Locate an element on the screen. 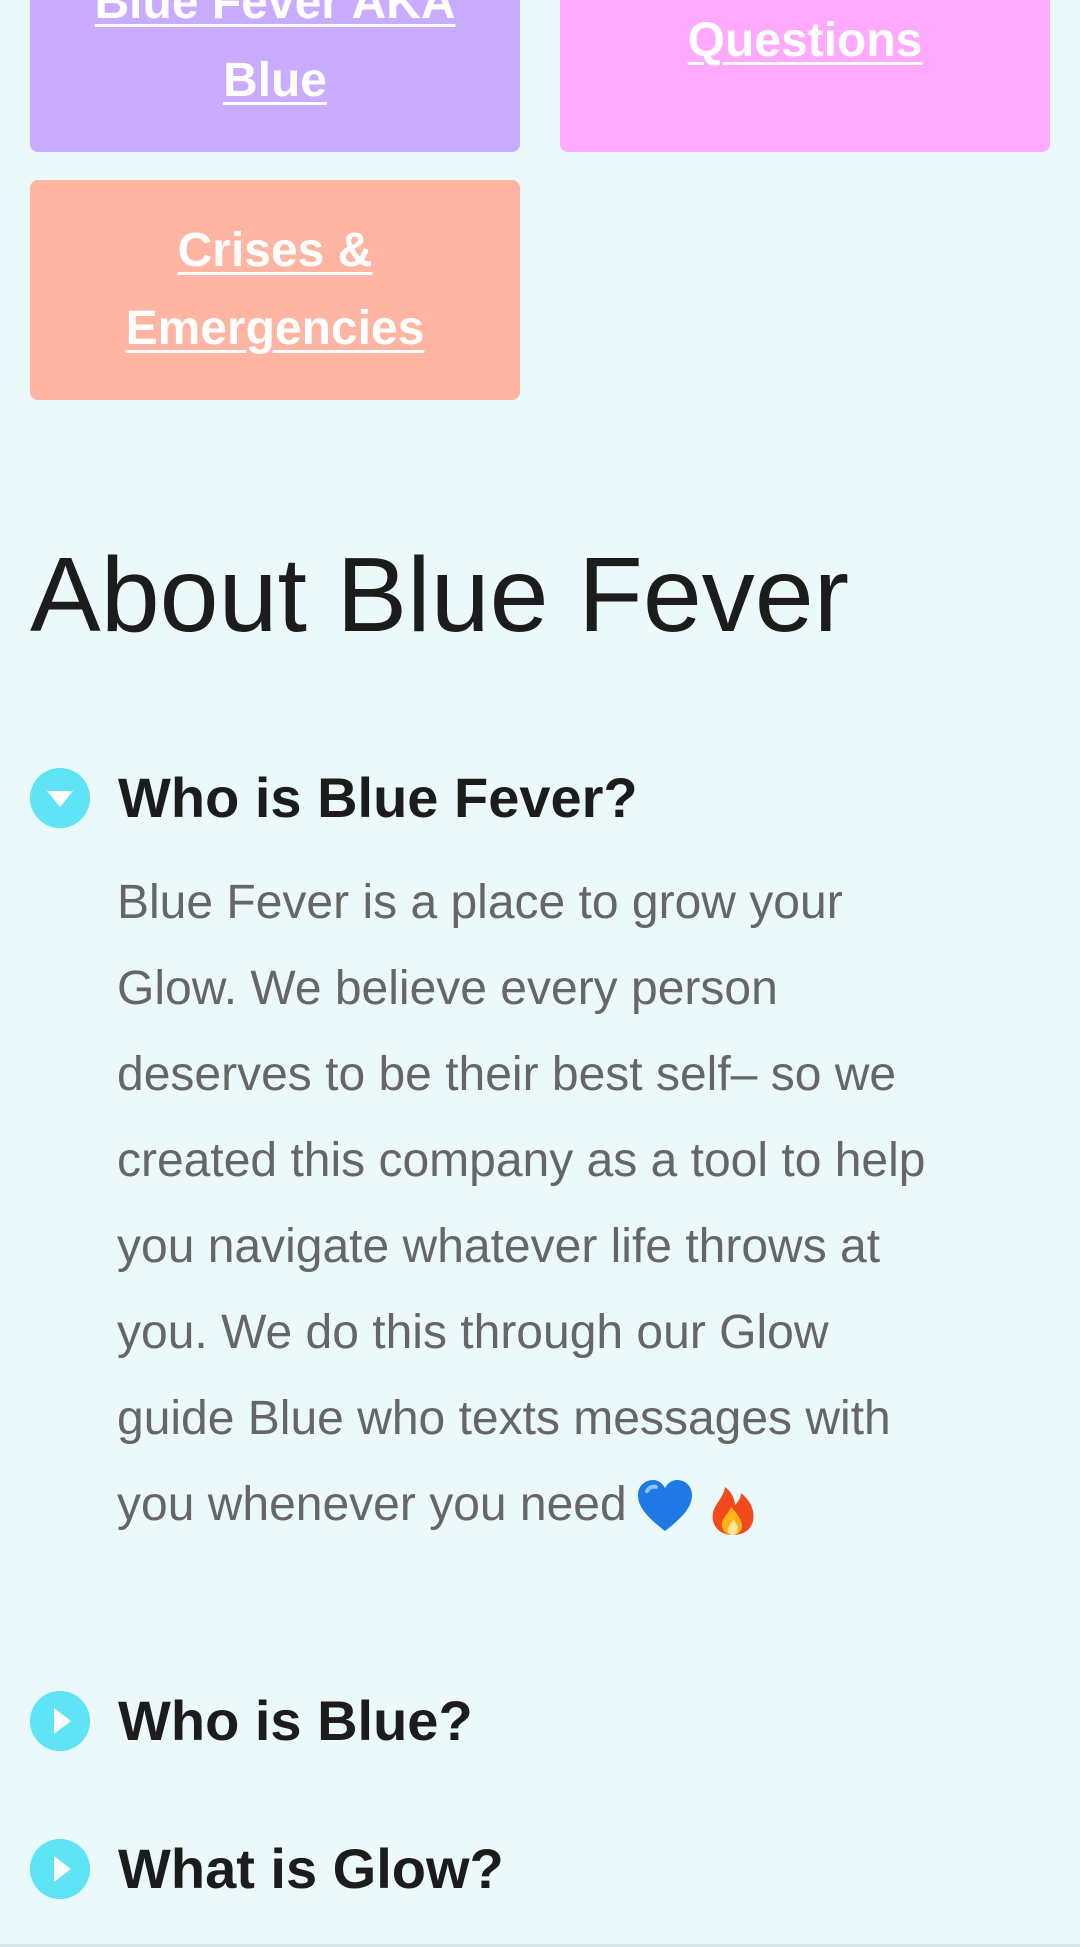  category-link-questions: Questions is located at coordinates (805, 41).